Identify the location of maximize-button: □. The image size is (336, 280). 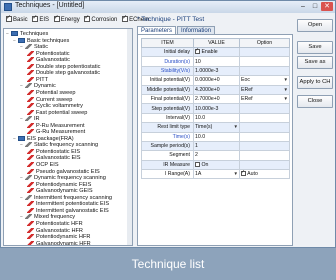
(315, 6).